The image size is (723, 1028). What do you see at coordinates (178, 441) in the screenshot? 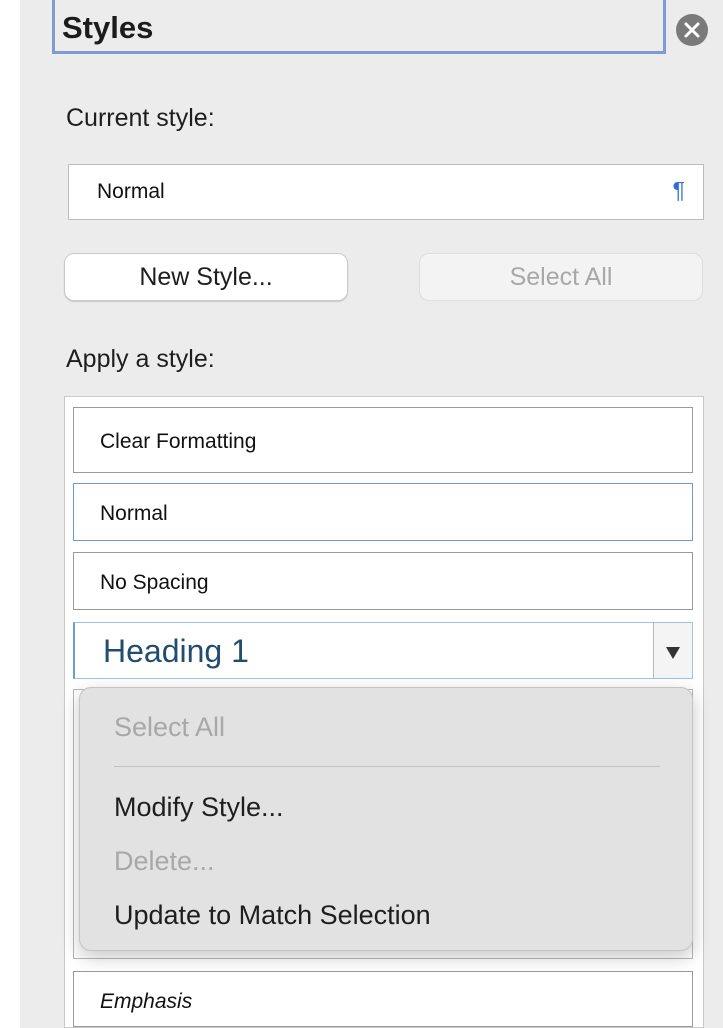
I see `style-item-label: Clear Formatting` at bounding box center [178, 441].